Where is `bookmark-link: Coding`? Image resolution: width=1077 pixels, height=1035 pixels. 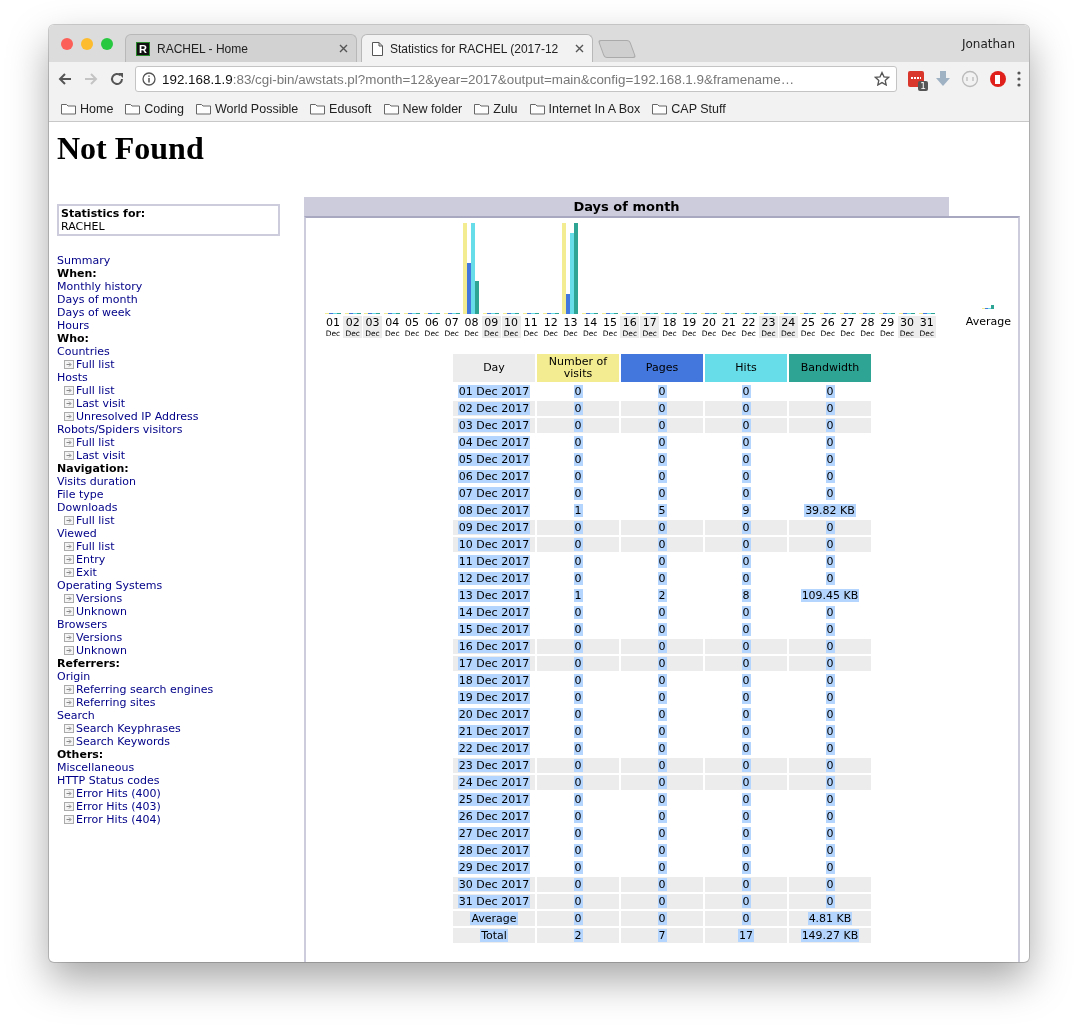
bookmark-link: Coding is located at coordinates (164, 108).